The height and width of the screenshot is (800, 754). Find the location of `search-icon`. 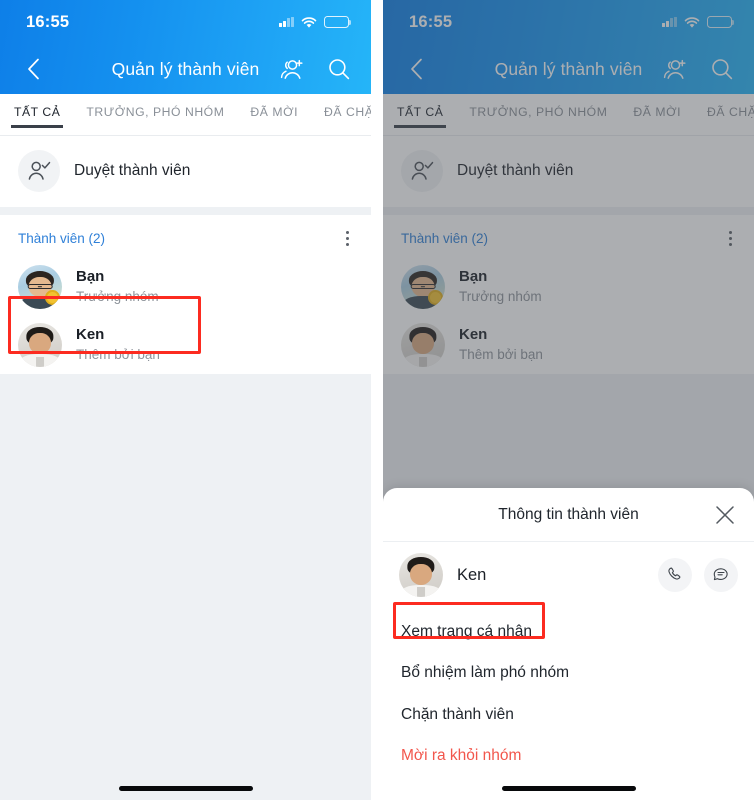

search-icon is located at coordinates (339, 69).